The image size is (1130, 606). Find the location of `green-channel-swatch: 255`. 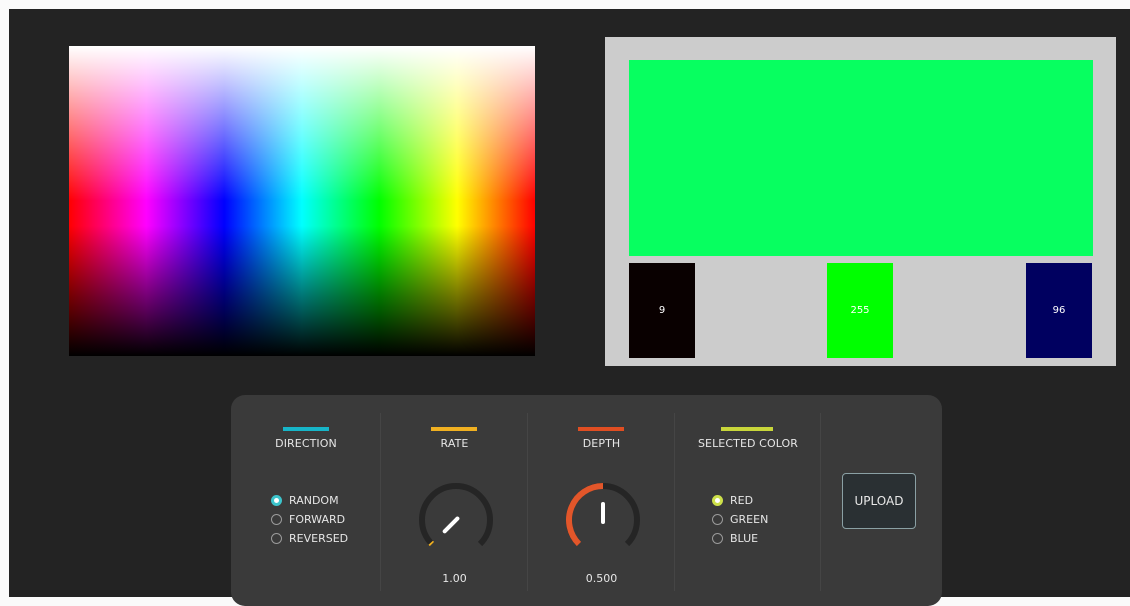

green-channel-swatch: 255 is located at coordinates (860, 310).